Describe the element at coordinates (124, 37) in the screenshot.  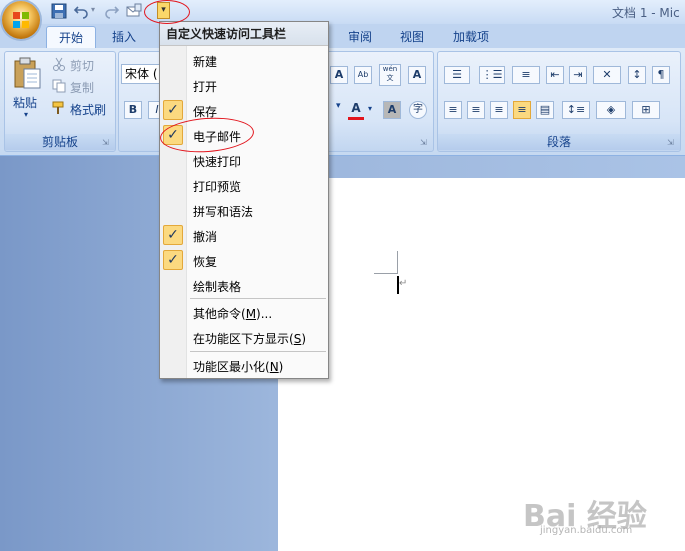
I see `tab-insert: 插入` at that location.